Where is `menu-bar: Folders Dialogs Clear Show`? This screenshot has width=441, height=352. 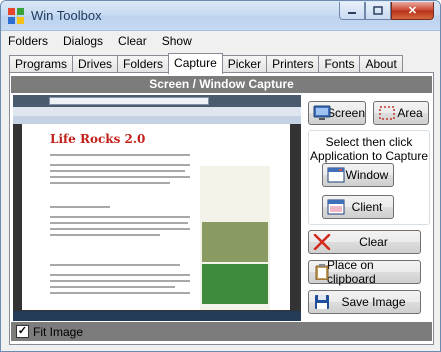 menu-bar: Folders Dialogs Clear Show is located at coordinates (220, 41).